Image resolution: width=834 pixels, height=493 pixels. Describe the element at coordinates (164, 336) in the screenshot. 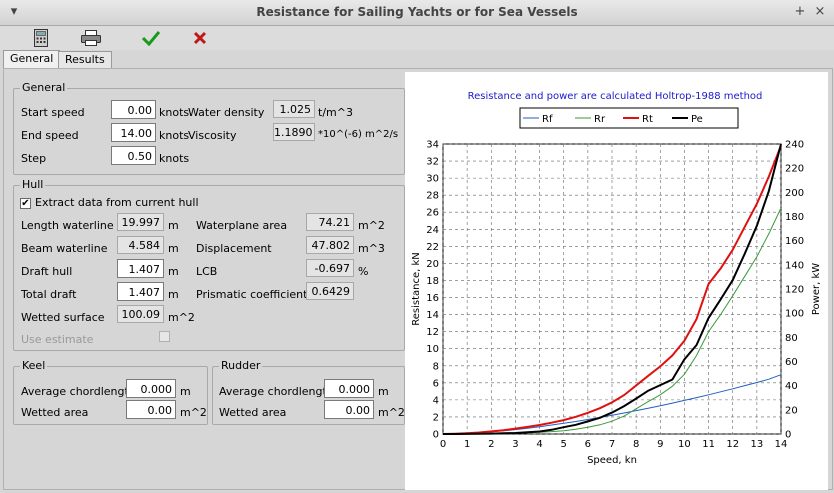

I see `use-estimate-checkbox` at that location.